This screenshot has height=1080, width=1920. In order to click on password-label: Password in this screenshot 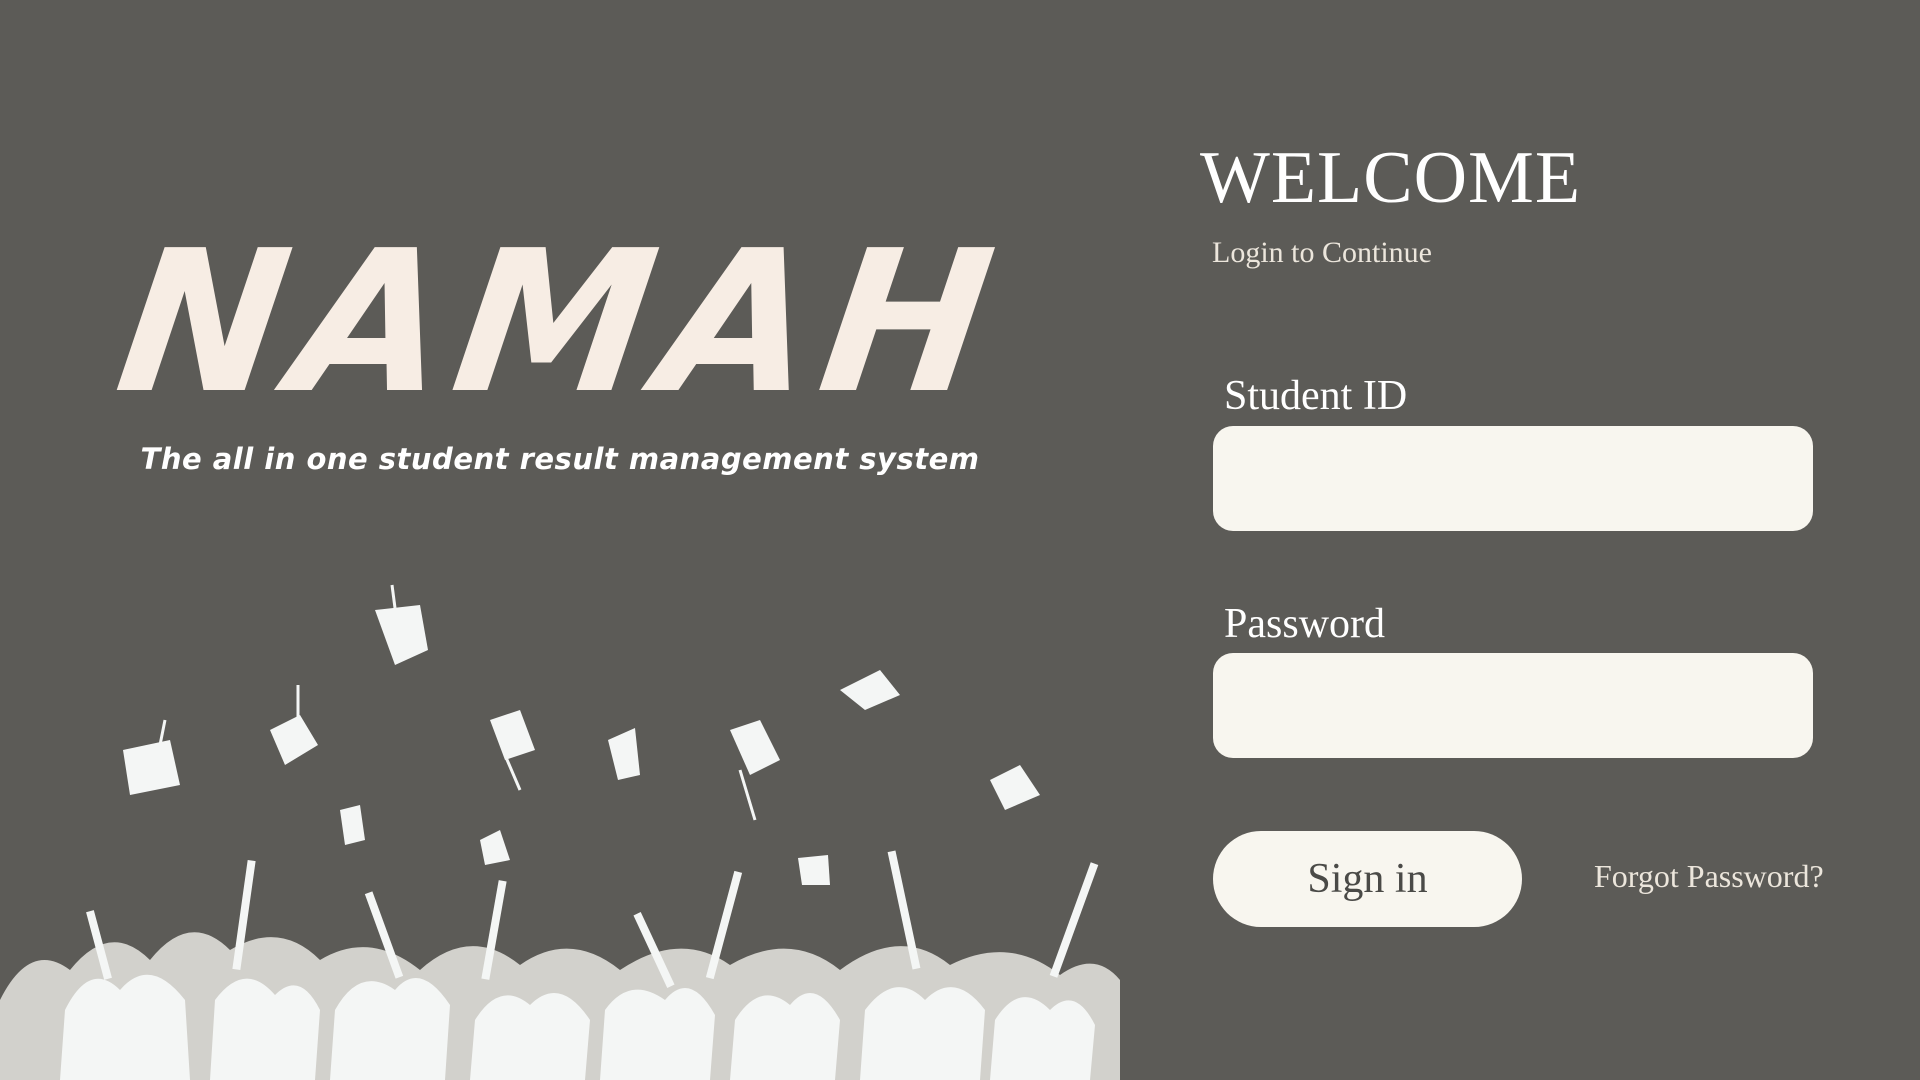, I will do `click(1305, 624)`.